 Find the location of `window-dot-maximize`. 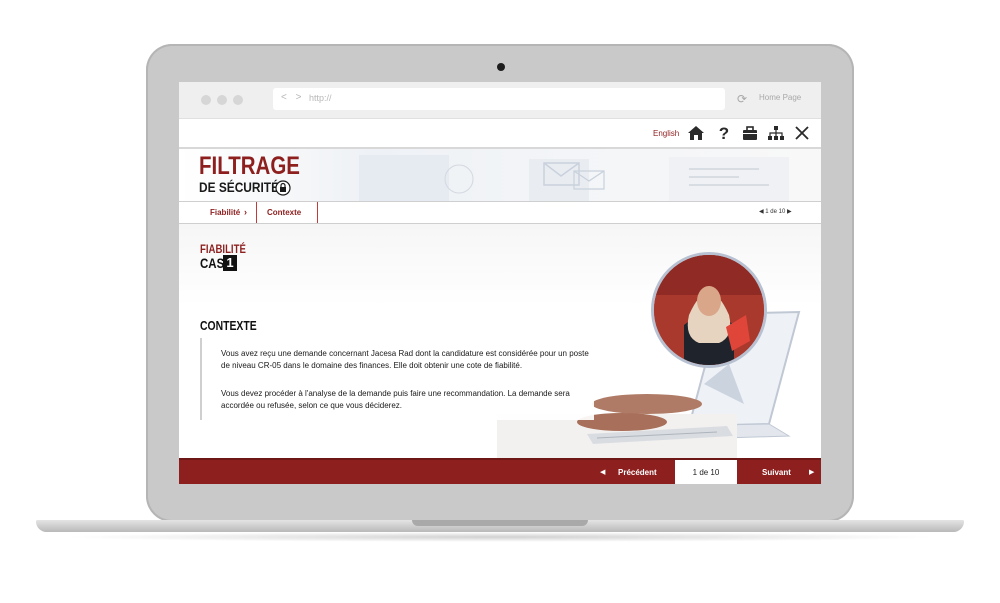

window-dot-maximize is located at coordinates (238, 100).